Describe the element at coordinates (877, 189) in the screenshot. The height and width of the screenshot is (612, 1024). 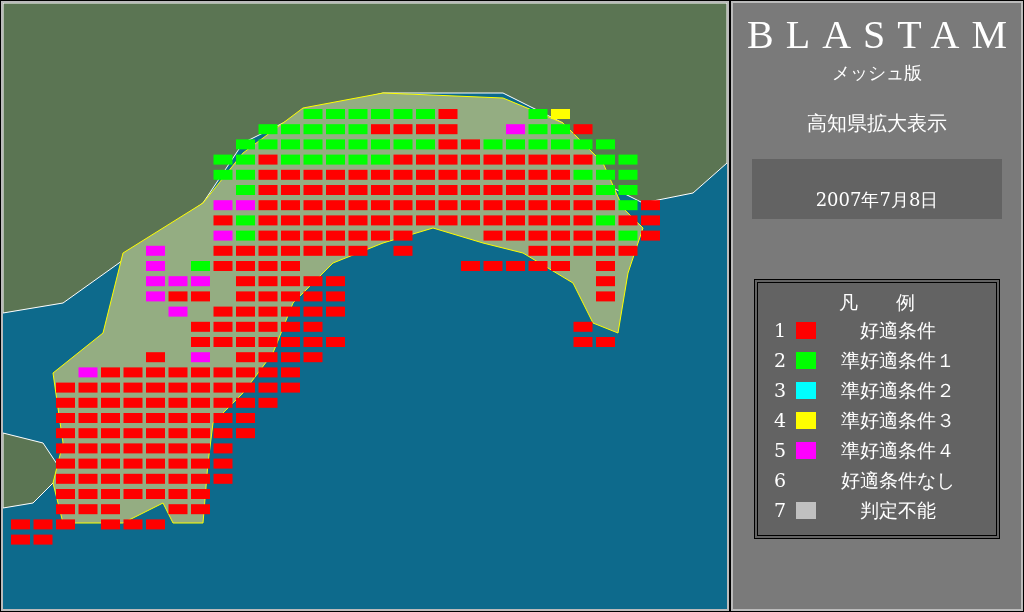
I see `date-panel: 2007年7月8日` at that location.